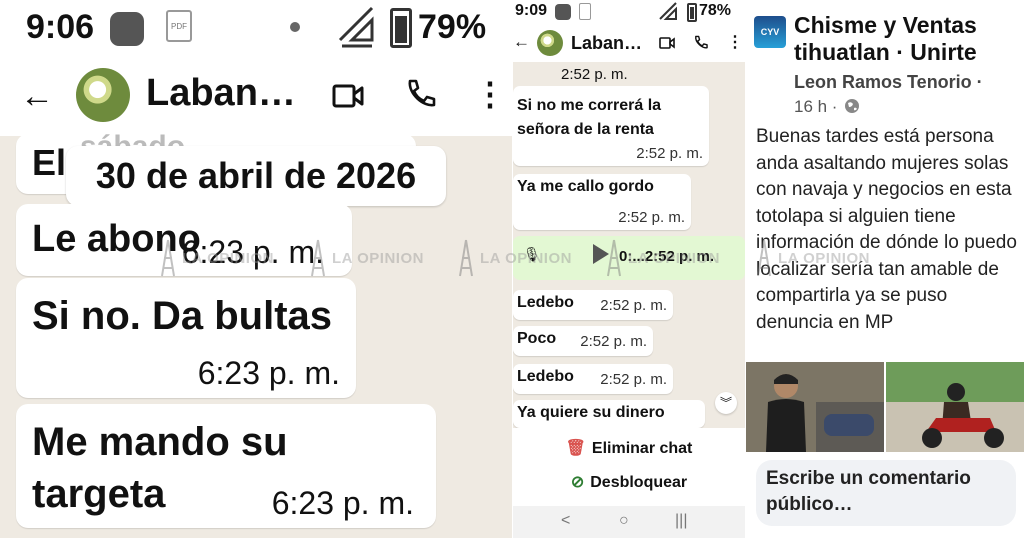 This screenshot has height=538, width=1024. I want to click on delete-chat-label: Eliminar chat, so click(642, 448).